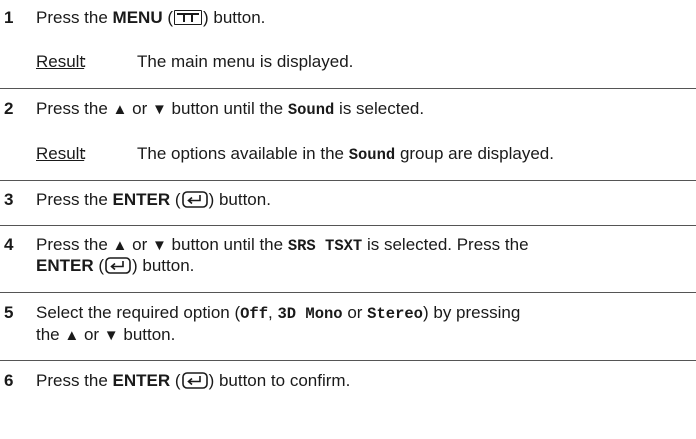 Image resolution: width=696 pixels, height=439 pixels. What do you see at coordinates (311, 110) in the screenshot?
I see `menu-item-name: Sound` at bounding box center [311, 110].